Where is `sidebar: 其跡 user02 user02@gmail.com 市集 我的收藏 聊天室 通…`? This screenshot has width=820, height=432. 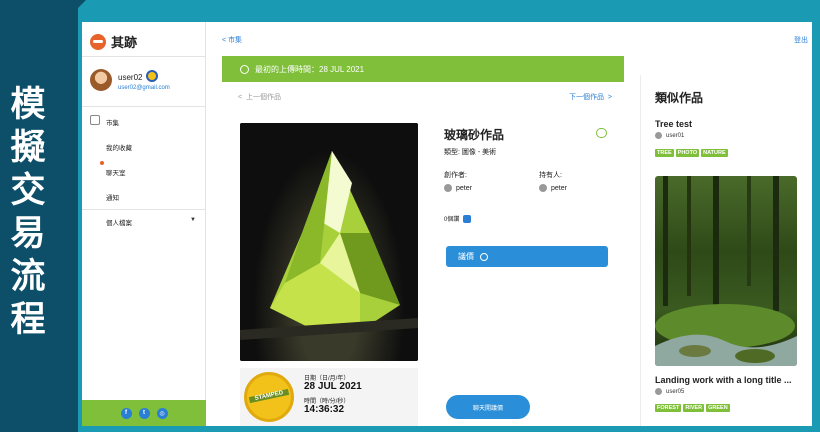 sidebar: 其跡 user02 user02@gmail.com 市集 我的收藏 聊天室 通… is located at coordinates (144, 224).